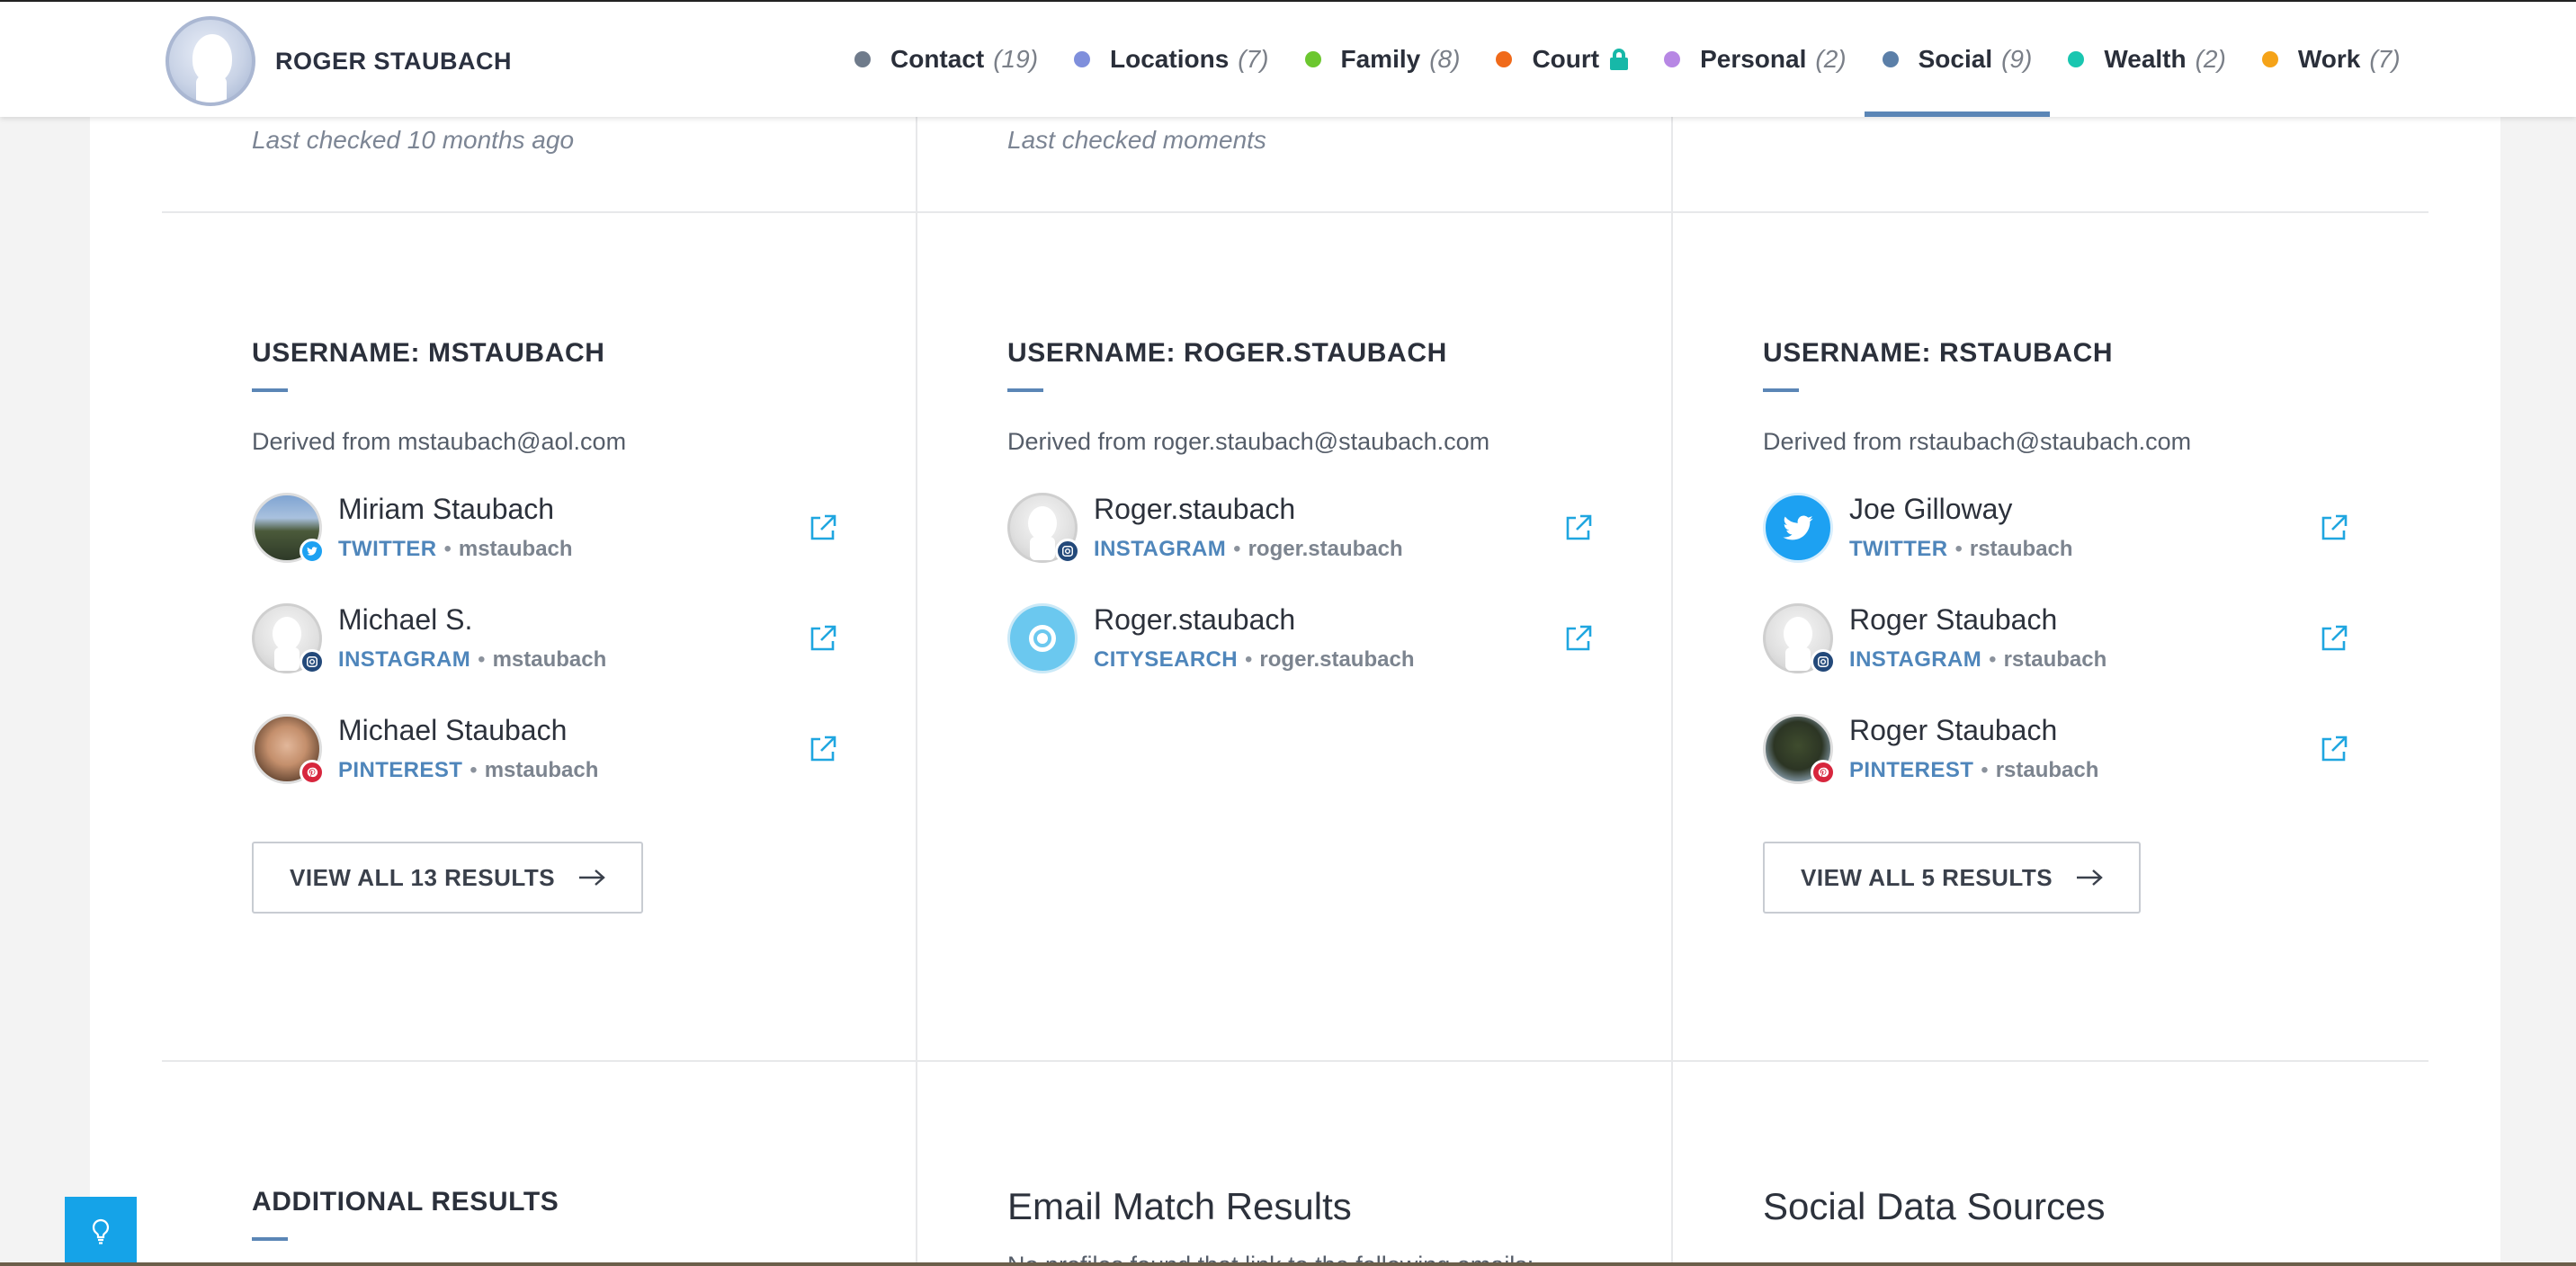 This screenshot has height=1266, width=2576. Describe the element at coordinates (1312, 59) in the screenshot. I see `family-dot-icon` at that location.